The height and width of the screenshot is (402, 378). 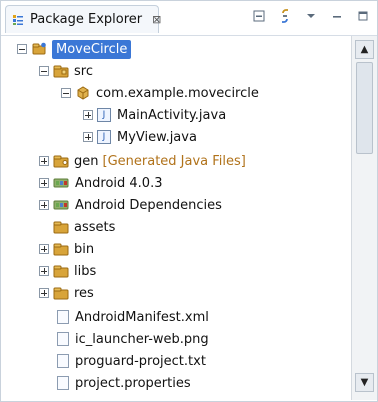 I want to click on tree-item-icon-png: ic_launcher-web.png, so click(x=133, y=339).